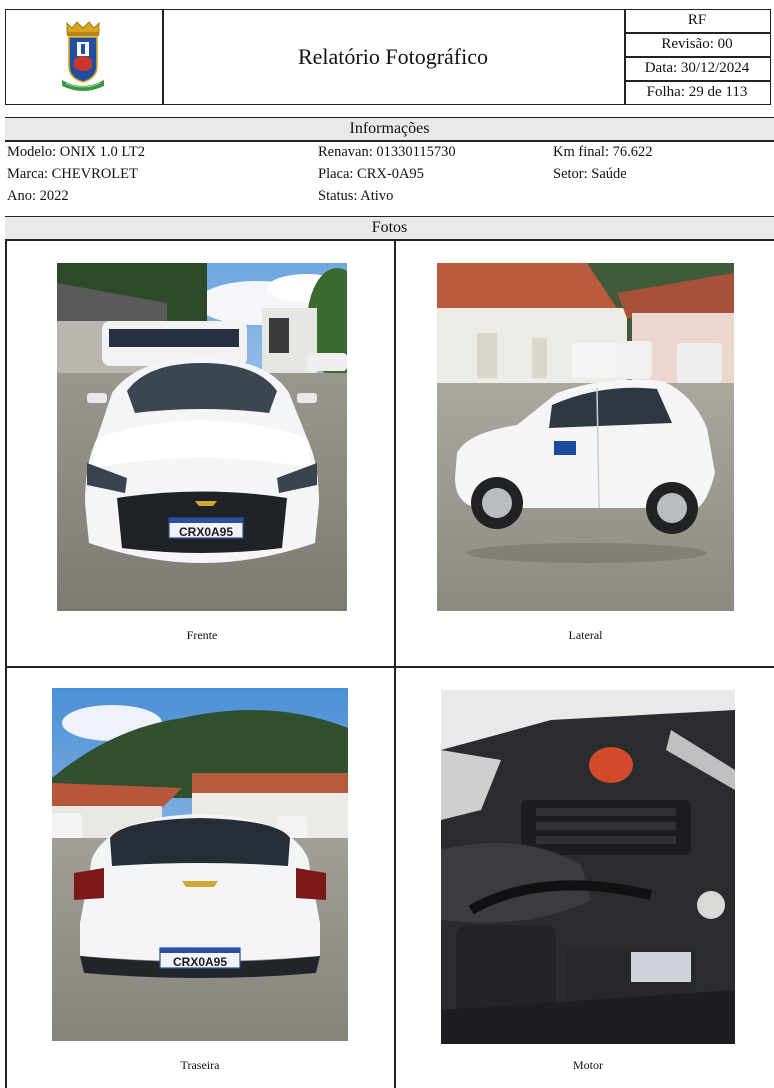 The width and height of the screenshot is (774, 1088). I want to click on engine-bay-image, so click(588, 867).